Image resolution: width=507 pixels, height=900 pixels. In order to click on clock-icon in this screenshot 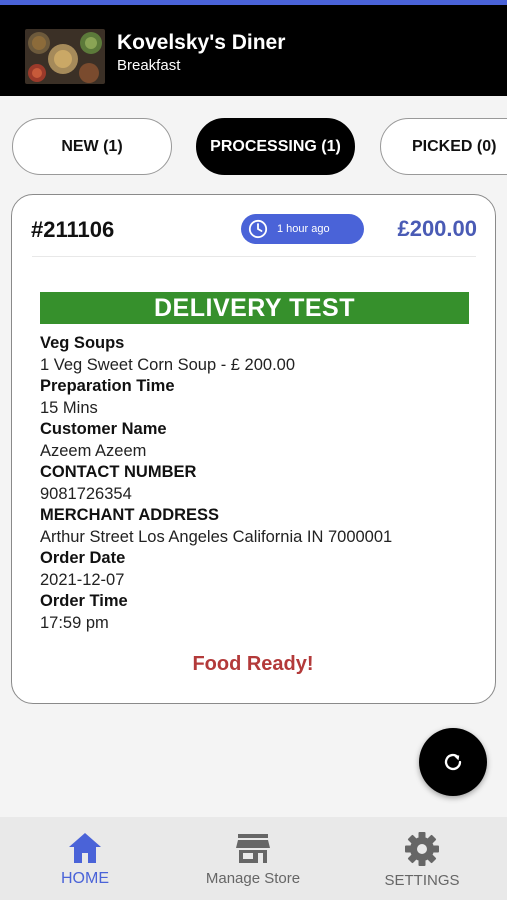, I will do `click(258, 229)`.